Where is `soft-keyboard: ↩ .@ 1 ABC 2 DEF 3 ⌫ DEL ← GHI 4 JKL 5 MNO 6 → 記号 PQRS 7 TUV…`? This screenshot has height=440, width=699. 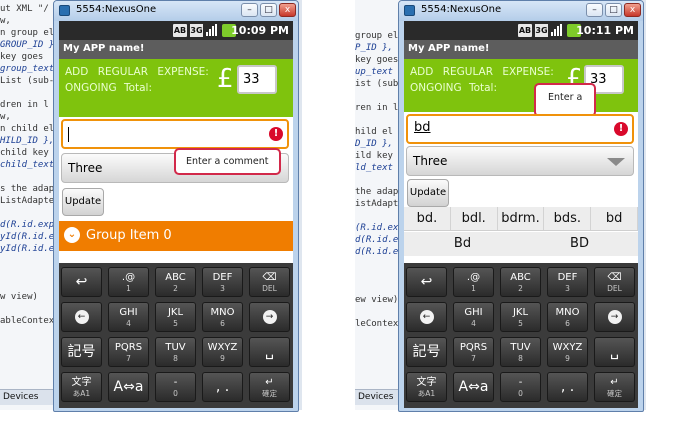 soft-keyboard: ↩ .@ 1 ABC 2 DEF 3 ⌫ DEL ← GHI 4 JKL 5 MNO 6 → 記号 PQRS 7 TUV… is located at coordinates (176, 335).